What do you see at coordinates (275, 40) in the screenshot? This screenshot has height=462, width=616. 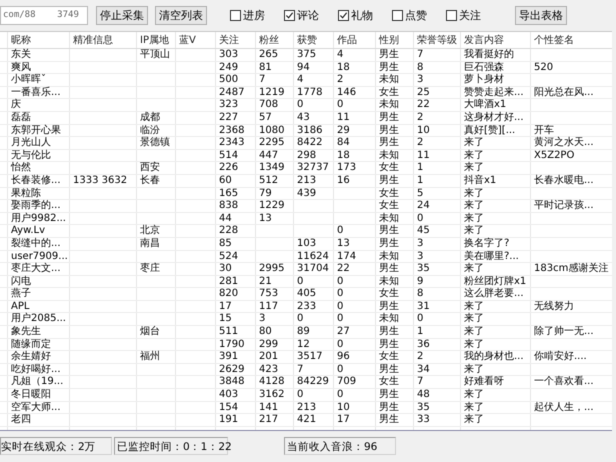 I see `column-header: 粉丝` at bounding box center [275, 40].